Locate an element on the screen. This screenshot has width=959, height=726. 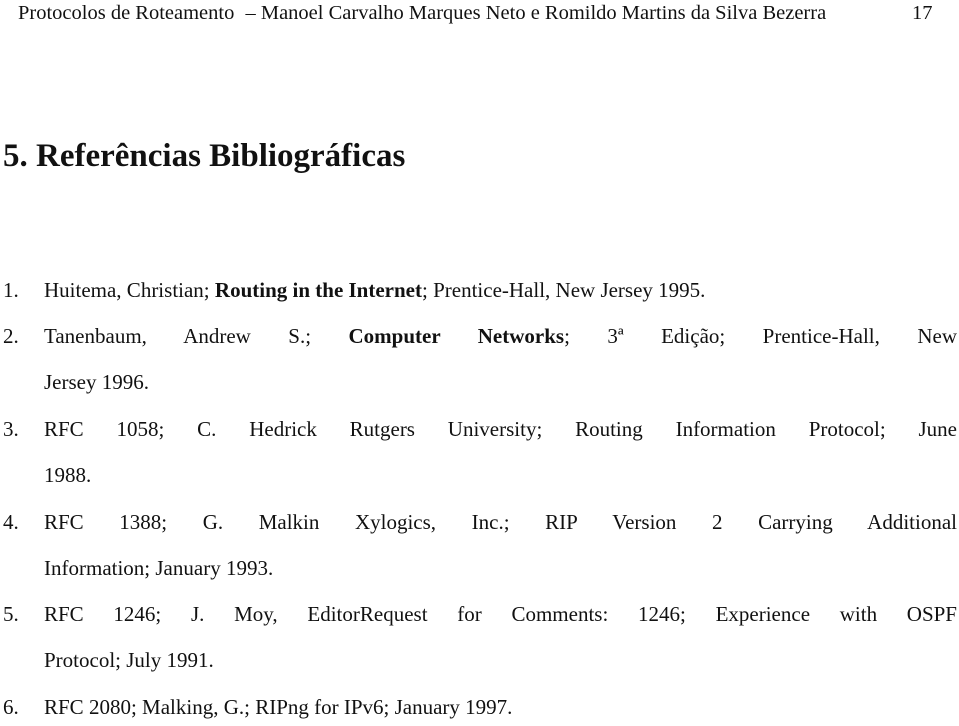
reference-authors: Tanenbaum, Andrew S.; is located at coordinates (196, 336).